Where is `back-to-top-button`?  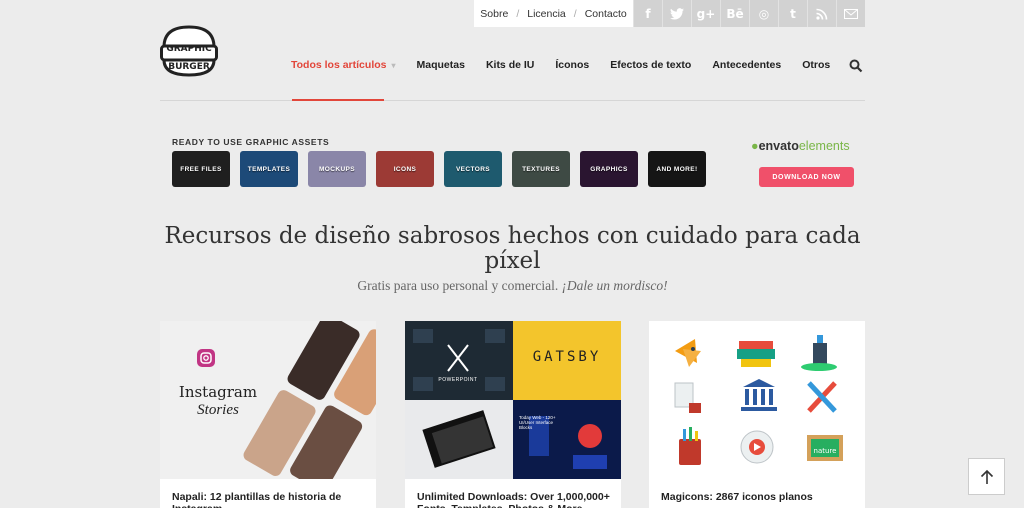
back-to-top-button is located at coordinates (986, 476).